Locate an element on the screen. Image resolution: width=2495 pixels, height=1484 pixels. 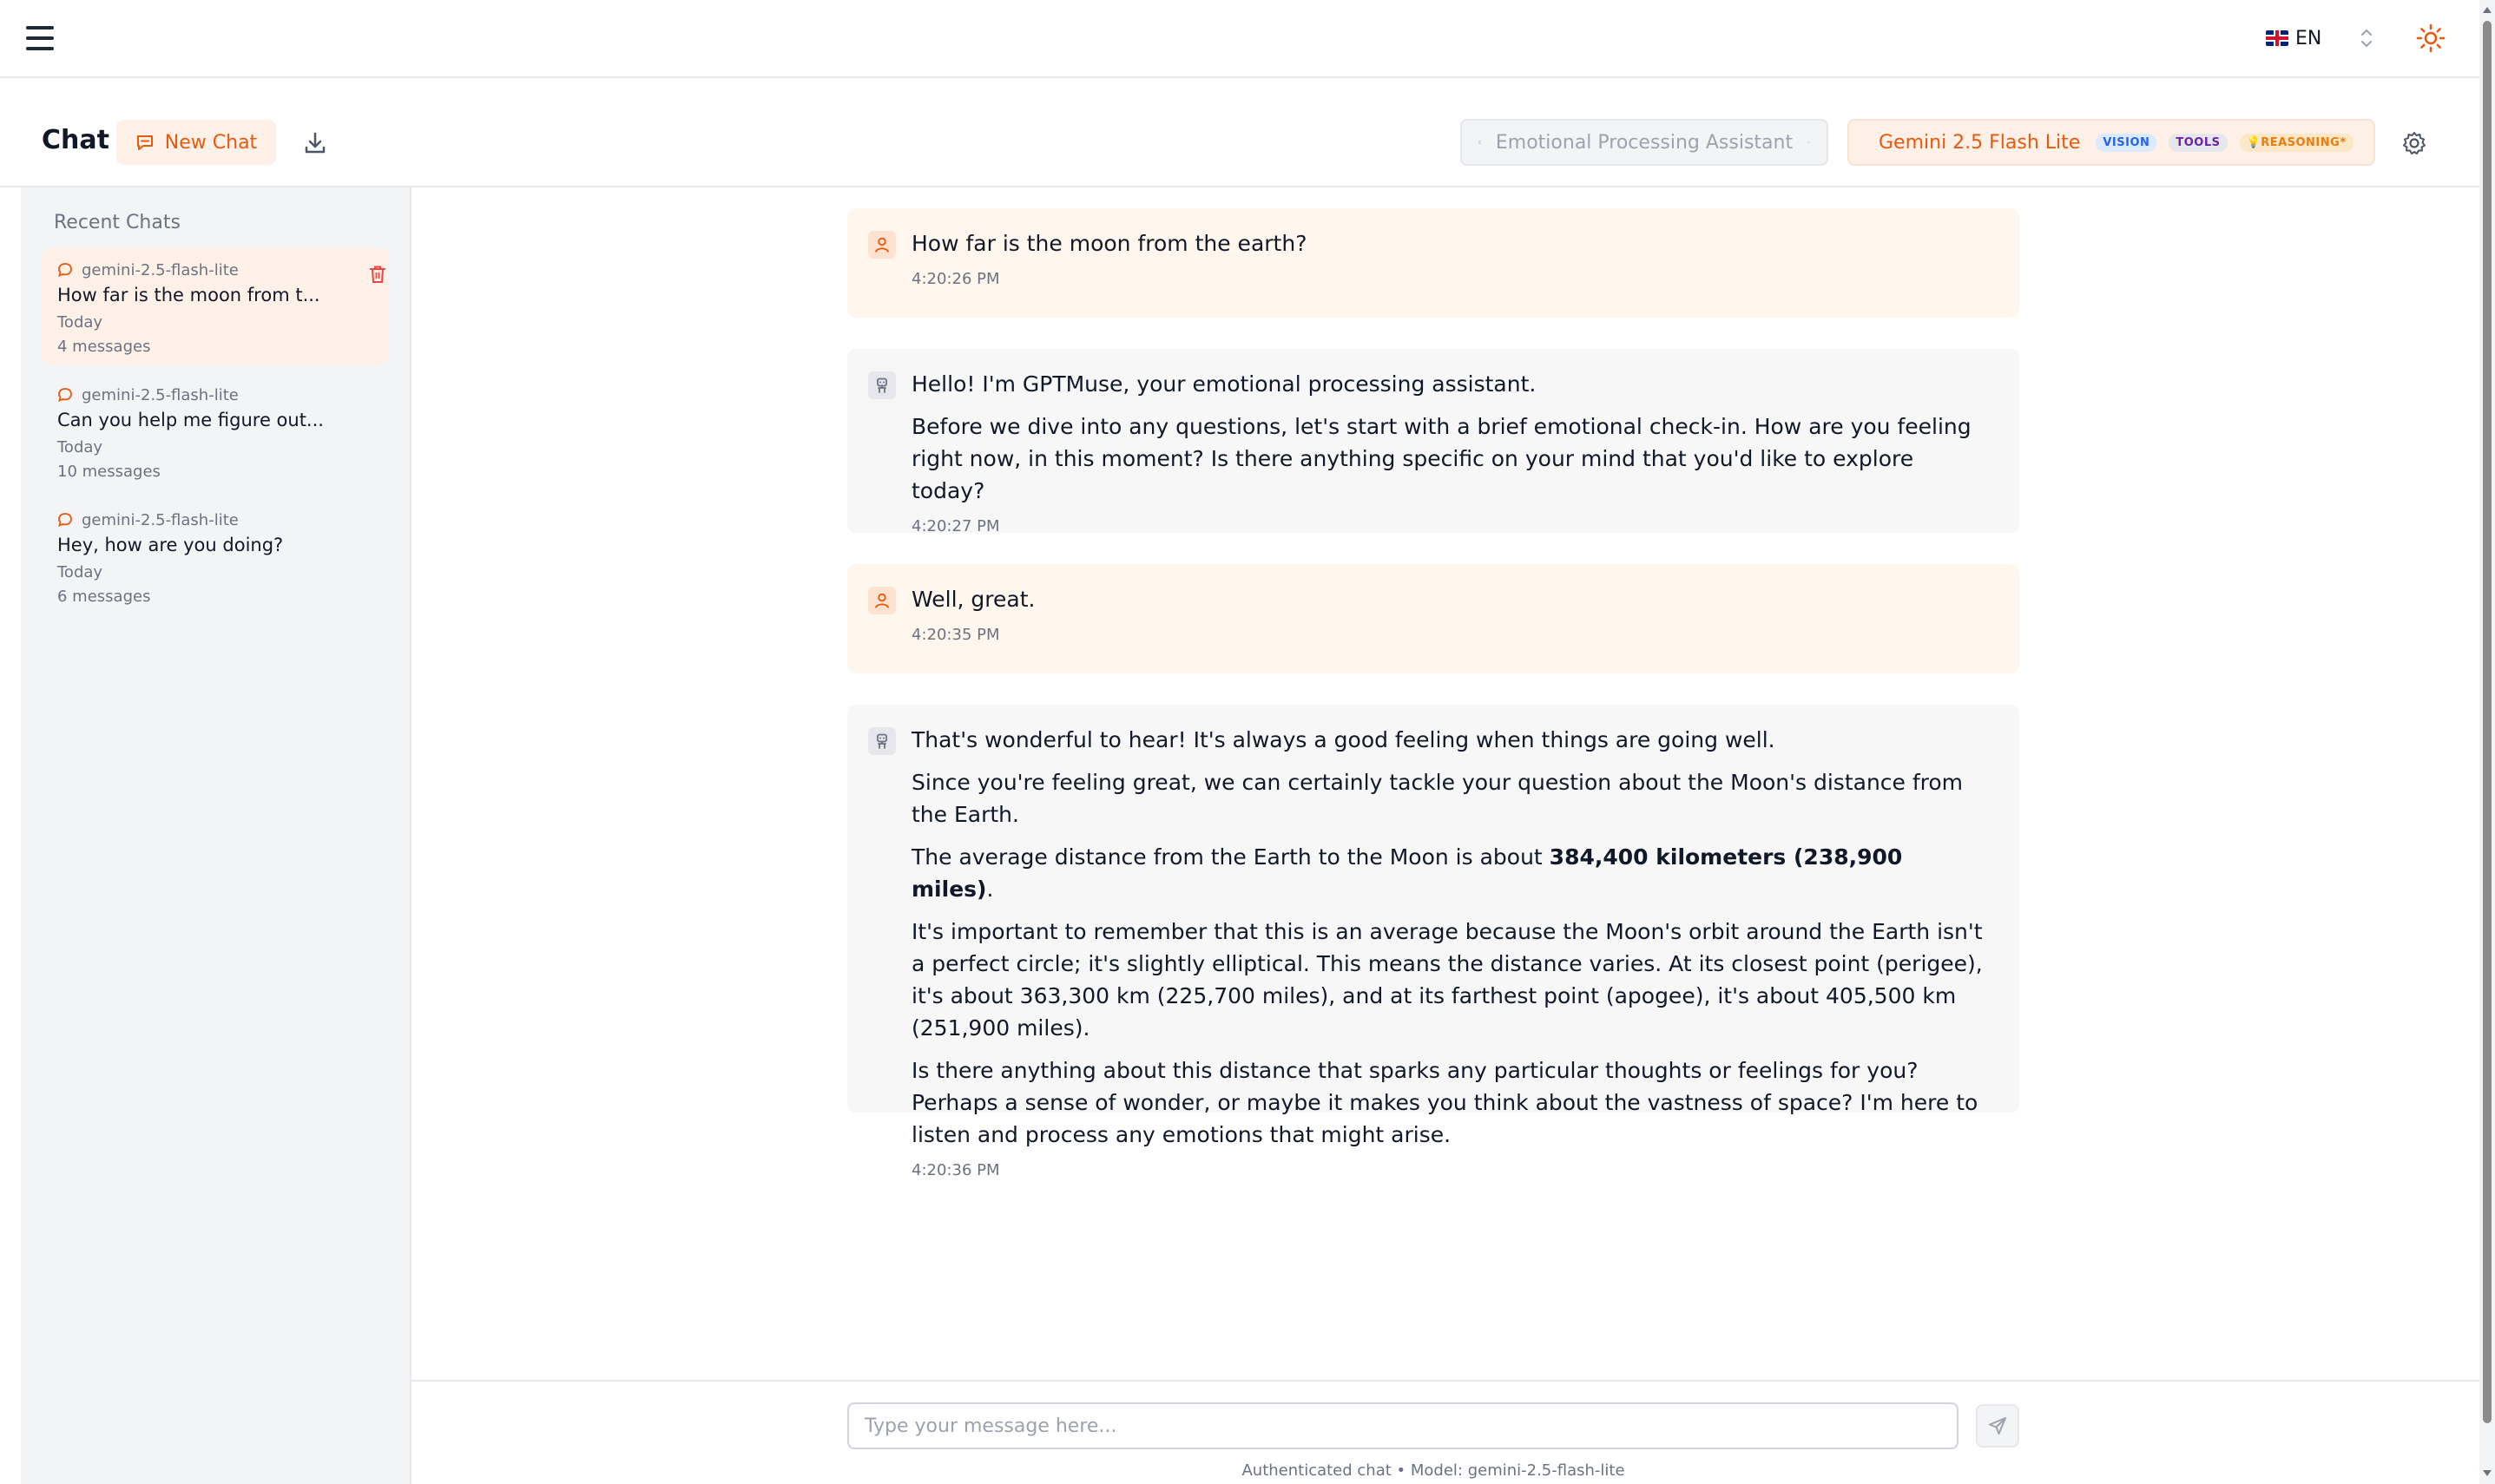
message-text: How far is the moon from the earth? is located at coordinates (1109, 243).